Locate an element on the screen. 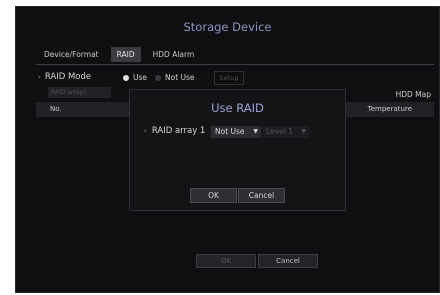 The image size is (440, 295). column-no: No. is located at coordinates (56, 109).